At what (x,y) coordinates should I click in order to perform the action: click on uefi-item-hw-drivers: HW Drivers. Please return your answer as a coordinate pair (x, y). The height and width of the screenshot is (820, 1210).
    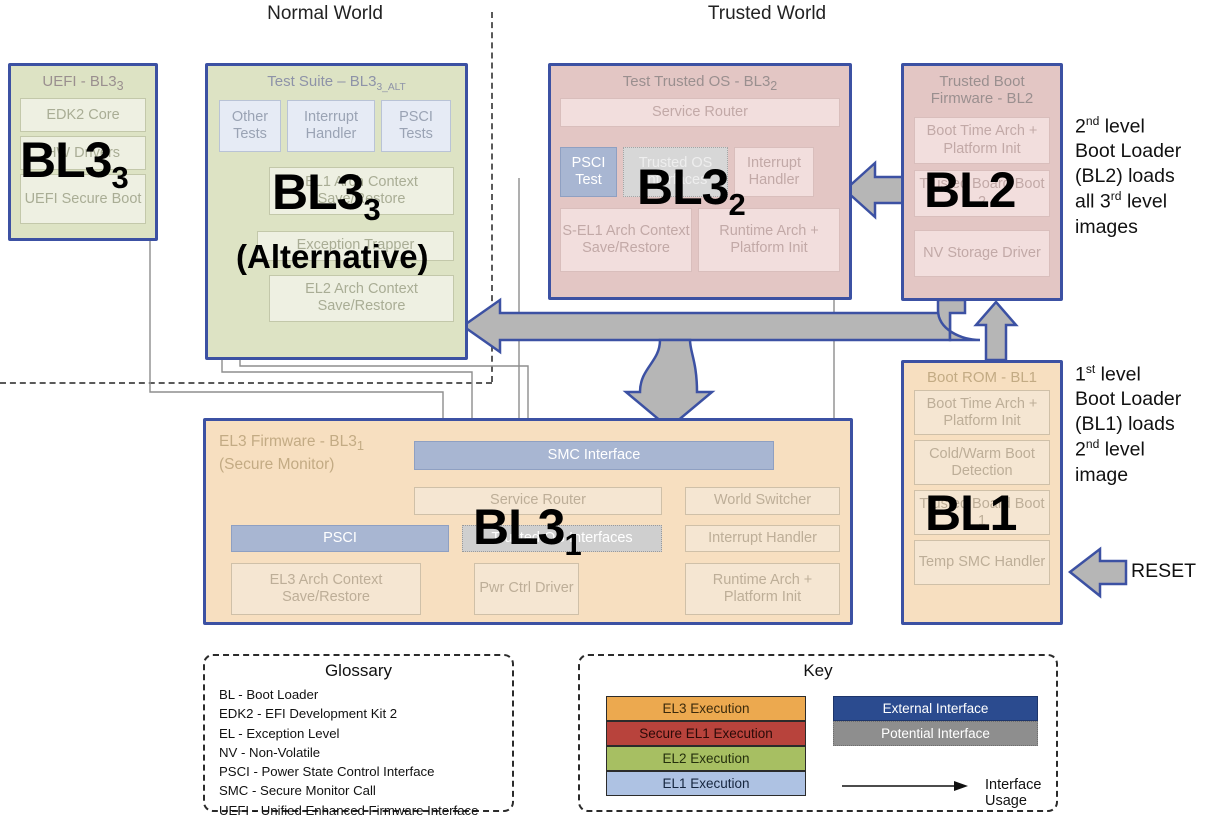
    Looking at the image, I should click on (83, 153).